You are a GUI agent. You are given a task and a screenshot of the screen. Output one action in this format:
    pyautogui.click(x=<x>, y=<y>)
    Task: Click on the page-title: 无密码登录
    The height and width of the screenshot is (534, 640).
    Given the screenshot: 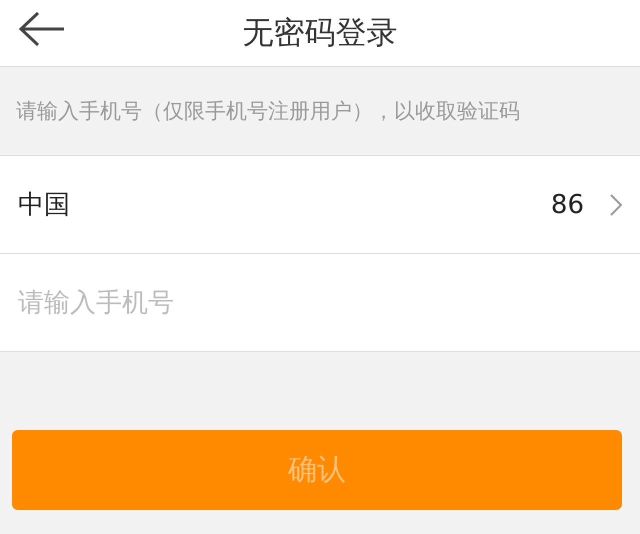 What is the action you would take?
    pyautogui.click(x=320, y=33)
    